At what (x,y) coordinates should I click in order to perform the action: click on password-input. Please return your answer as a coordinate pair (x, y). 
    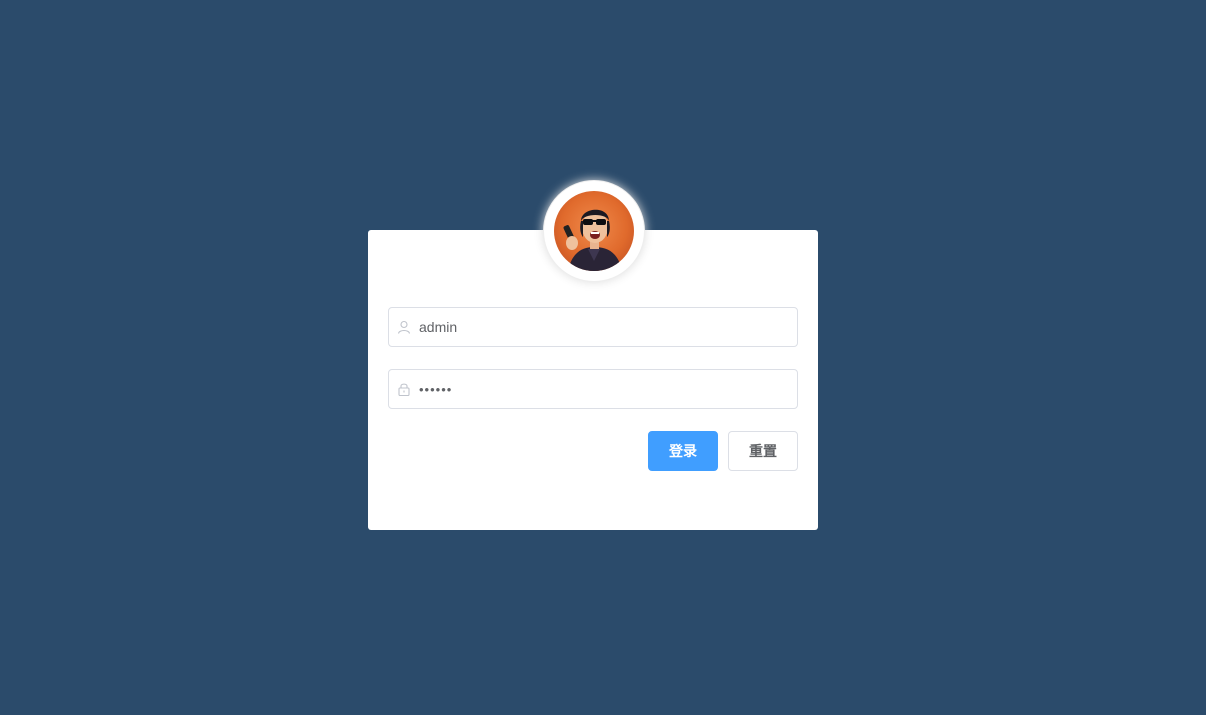
    Looking at the image, I should click on (608, 389).